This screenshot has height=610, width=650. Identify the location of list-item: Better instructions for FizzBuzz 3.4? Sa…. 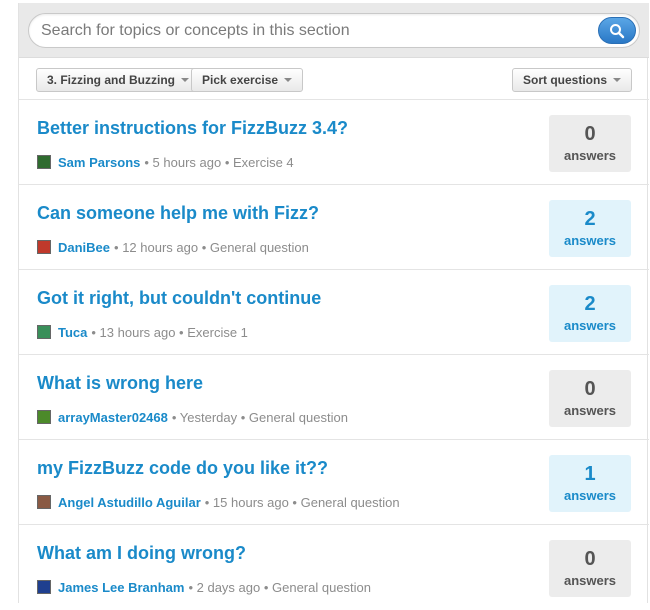
(334, 142).